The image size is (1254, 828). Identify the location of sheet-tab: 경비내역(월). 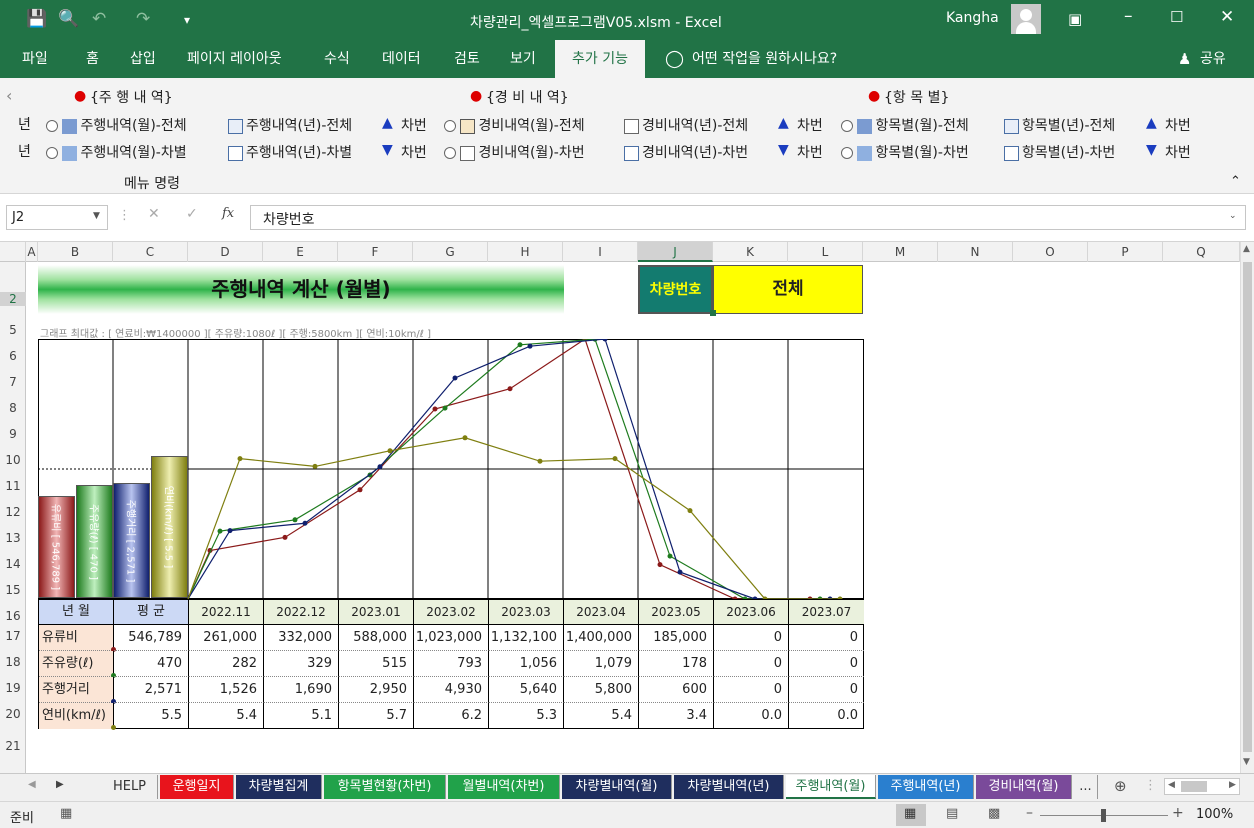
(1024, 787).